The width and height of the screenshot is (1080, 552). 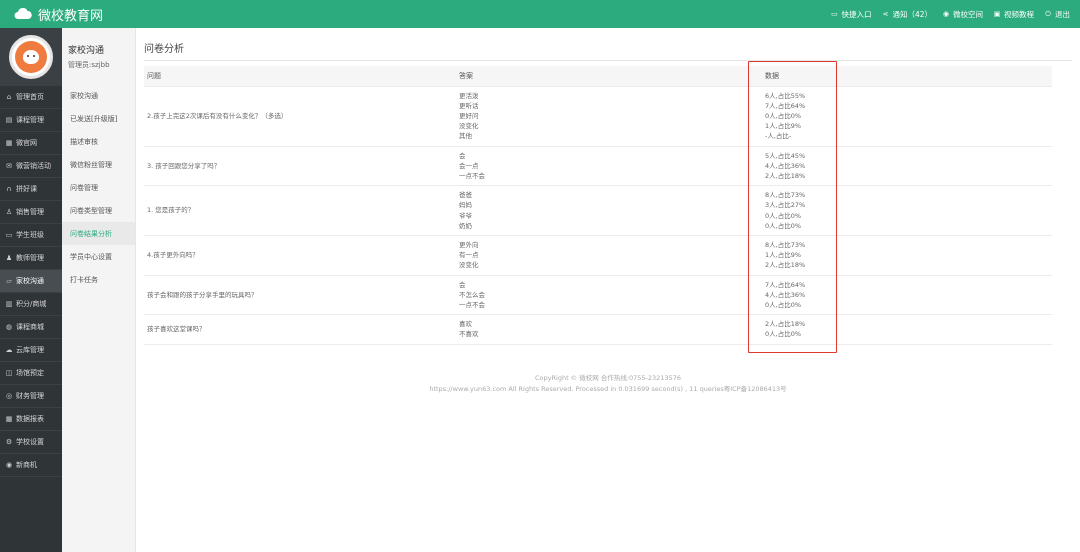 What do you see at coordinates (9, 304) in the screenshot?
I see `points-icon: ▥` at bounding box center [9, 304].